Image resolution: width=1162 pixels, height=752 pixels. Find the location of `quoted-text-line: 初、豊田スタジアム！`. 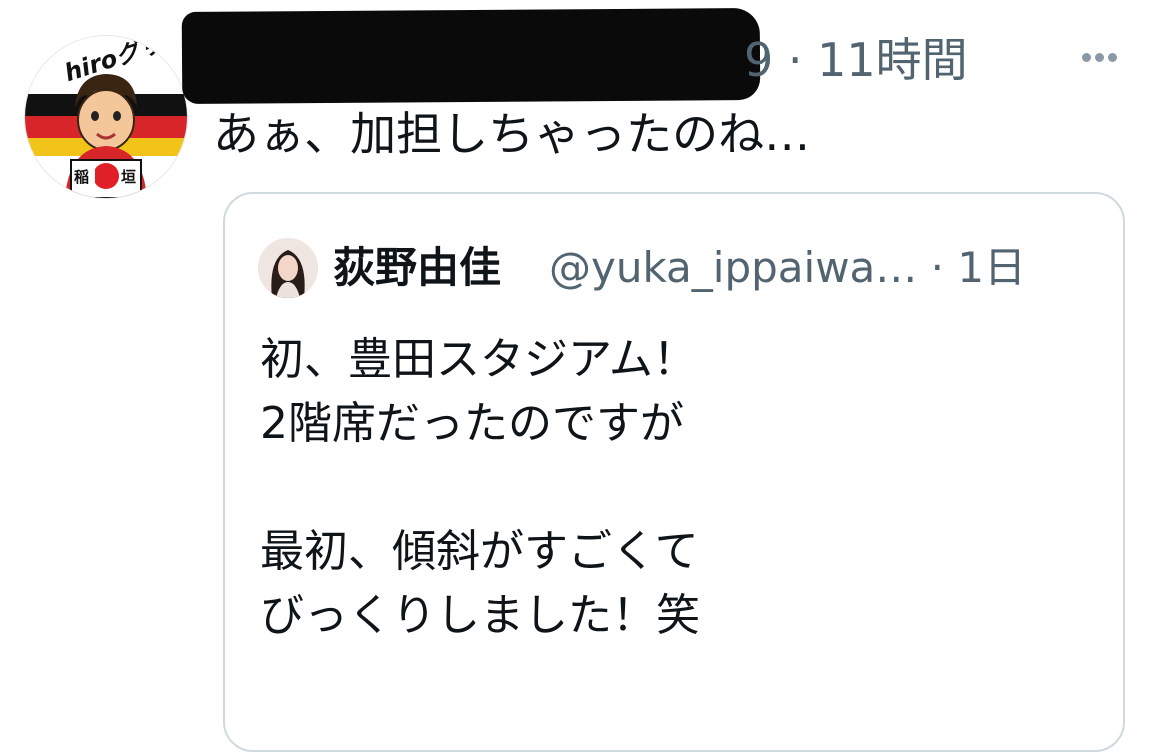

quoted-text-line: 初、豊田スタジアム！ is located at coordinates (478, 359).